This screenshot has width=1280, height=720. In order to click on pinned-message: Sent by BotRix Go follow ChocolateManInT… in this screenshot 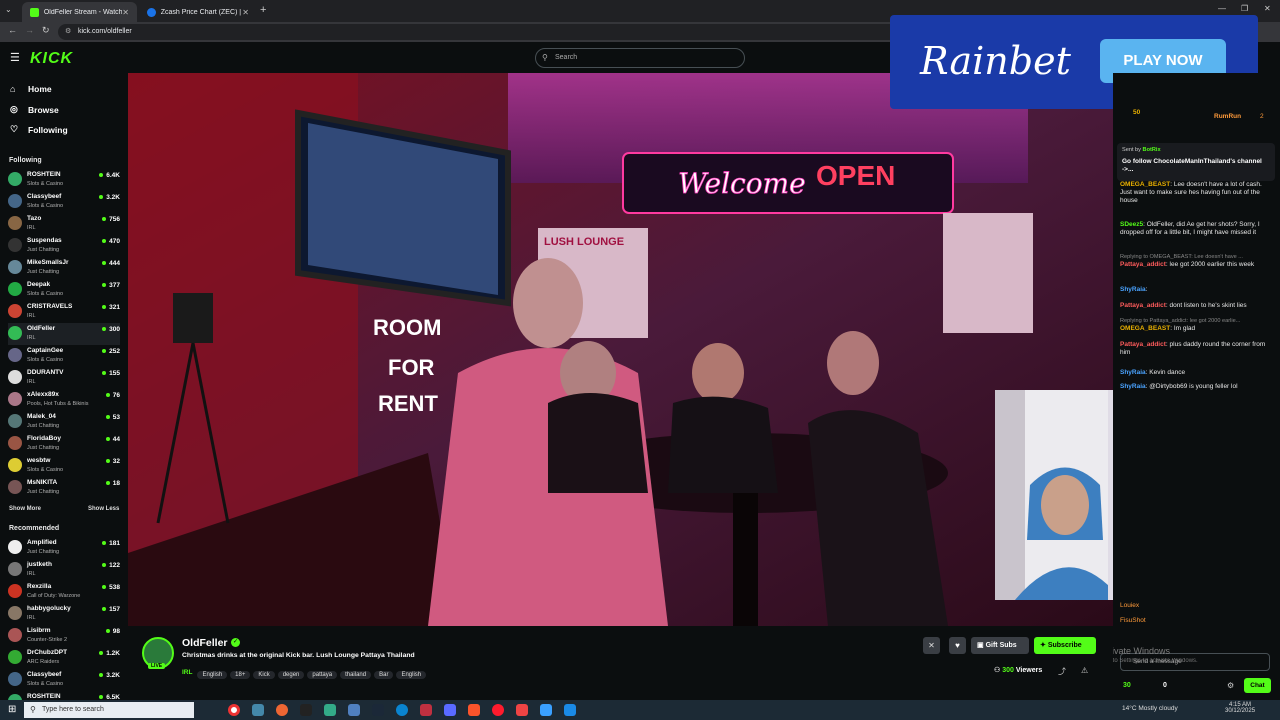, I will do `click(1196, 162)`.